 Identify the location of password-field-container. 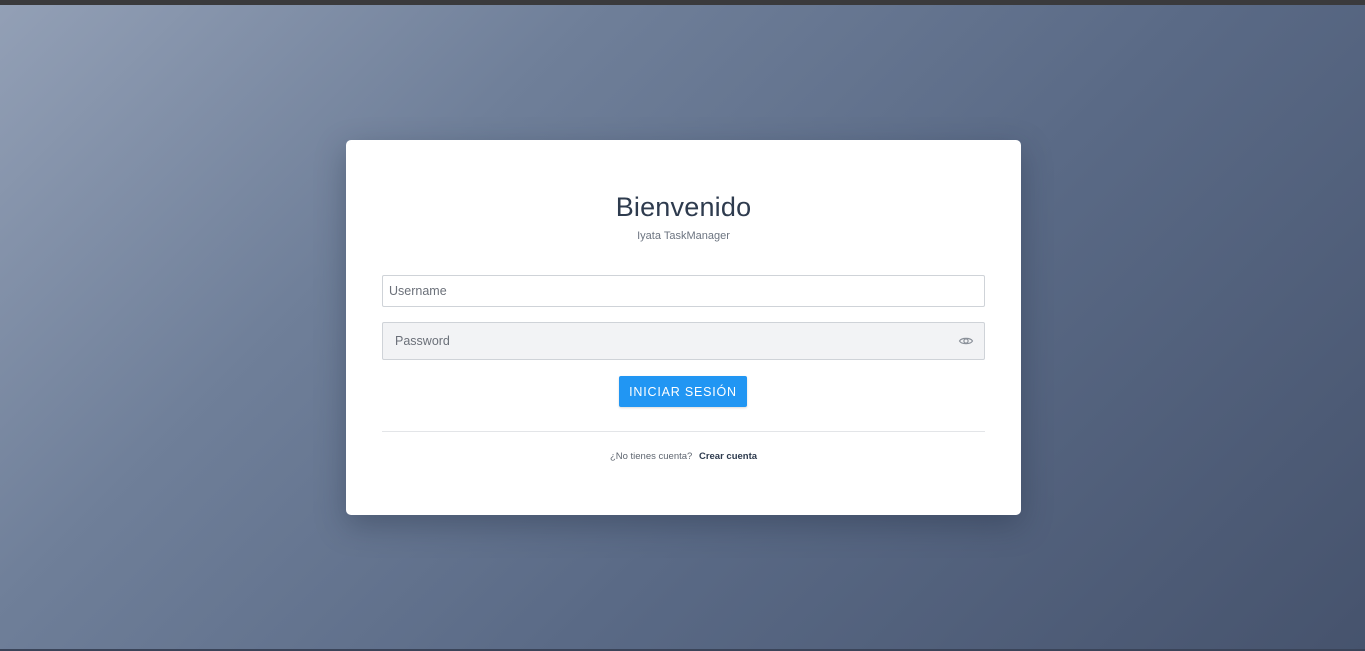
(683, 341).